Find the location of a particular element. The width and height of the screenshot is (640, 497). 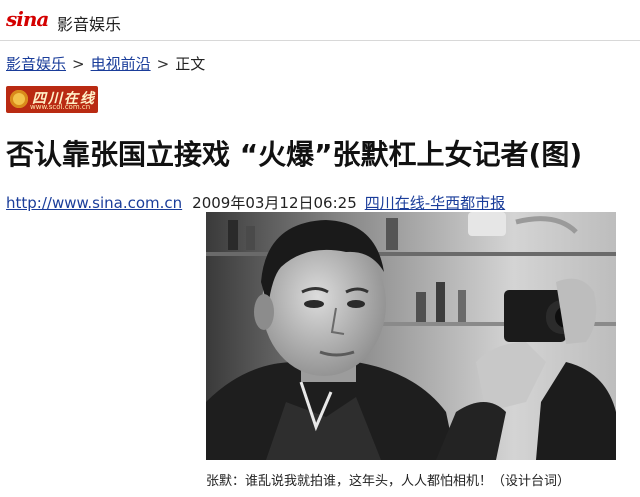

scol-logo: 四川在线 www.scol.com.cn is located at coordinates (52, 99).